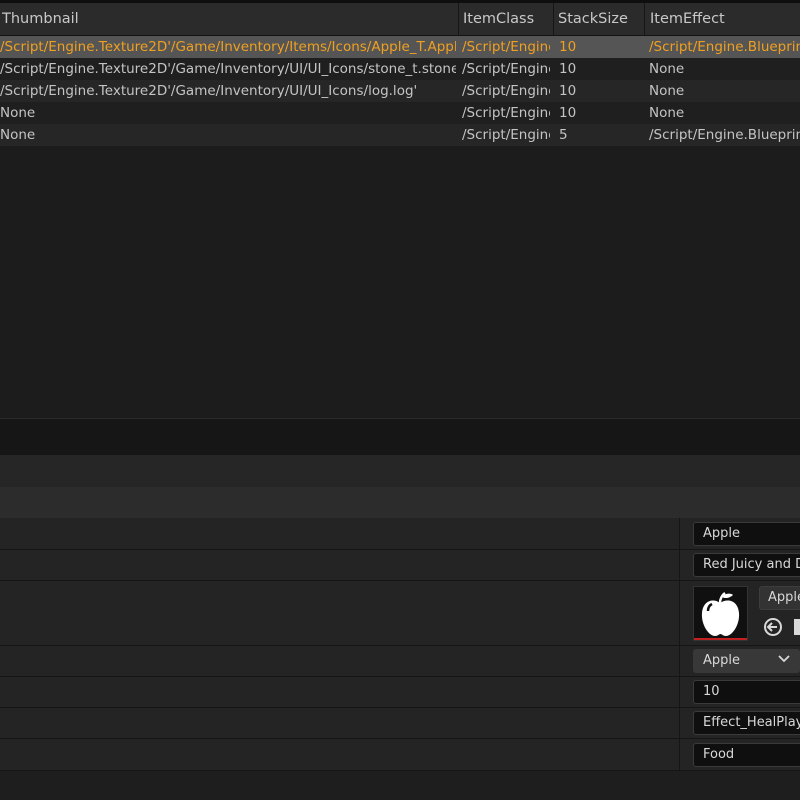 The height and width of the screenshot is (800, 800). I want to click on table-row: None /Script/Engine 10 None, so click(400, 113).